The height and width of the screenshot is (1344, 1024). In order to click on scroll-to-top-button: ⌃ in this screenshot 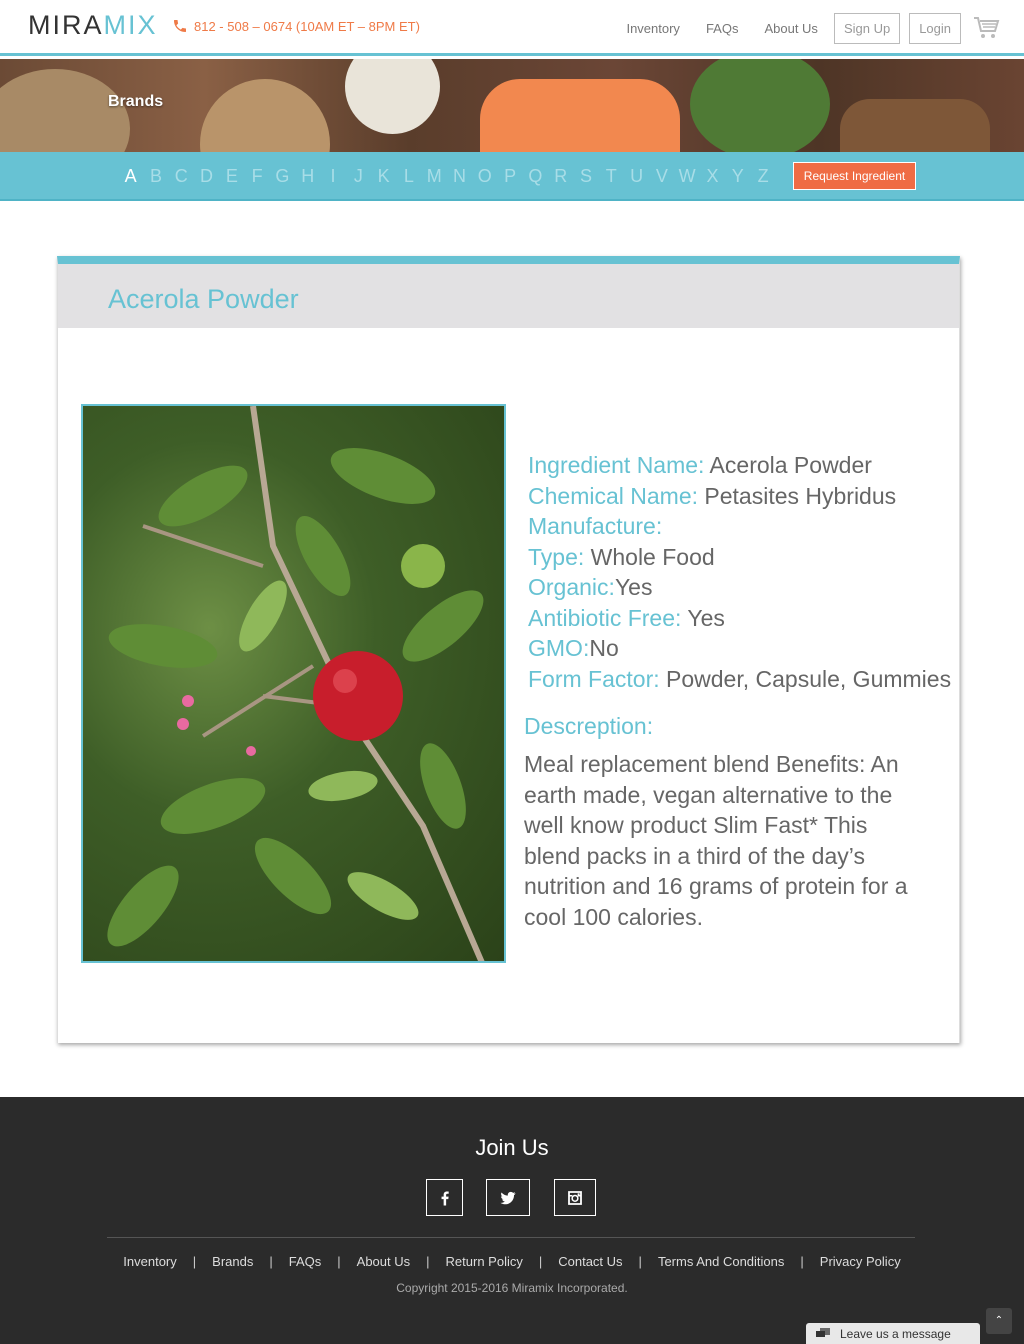, I will do `click(999, 1321)`.